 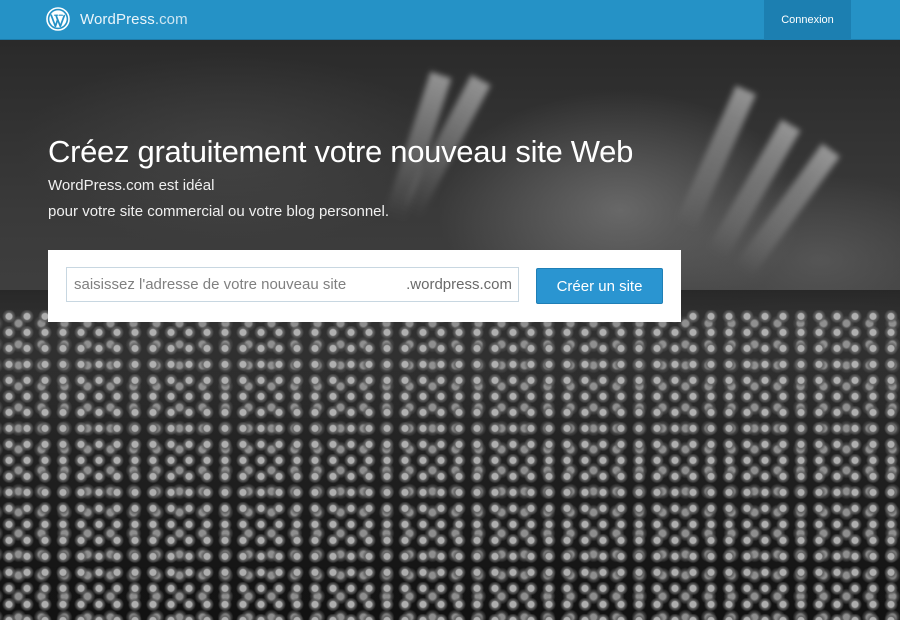 I want to click on site-address-field: .wordpress.com, so click(x=292, y=284).